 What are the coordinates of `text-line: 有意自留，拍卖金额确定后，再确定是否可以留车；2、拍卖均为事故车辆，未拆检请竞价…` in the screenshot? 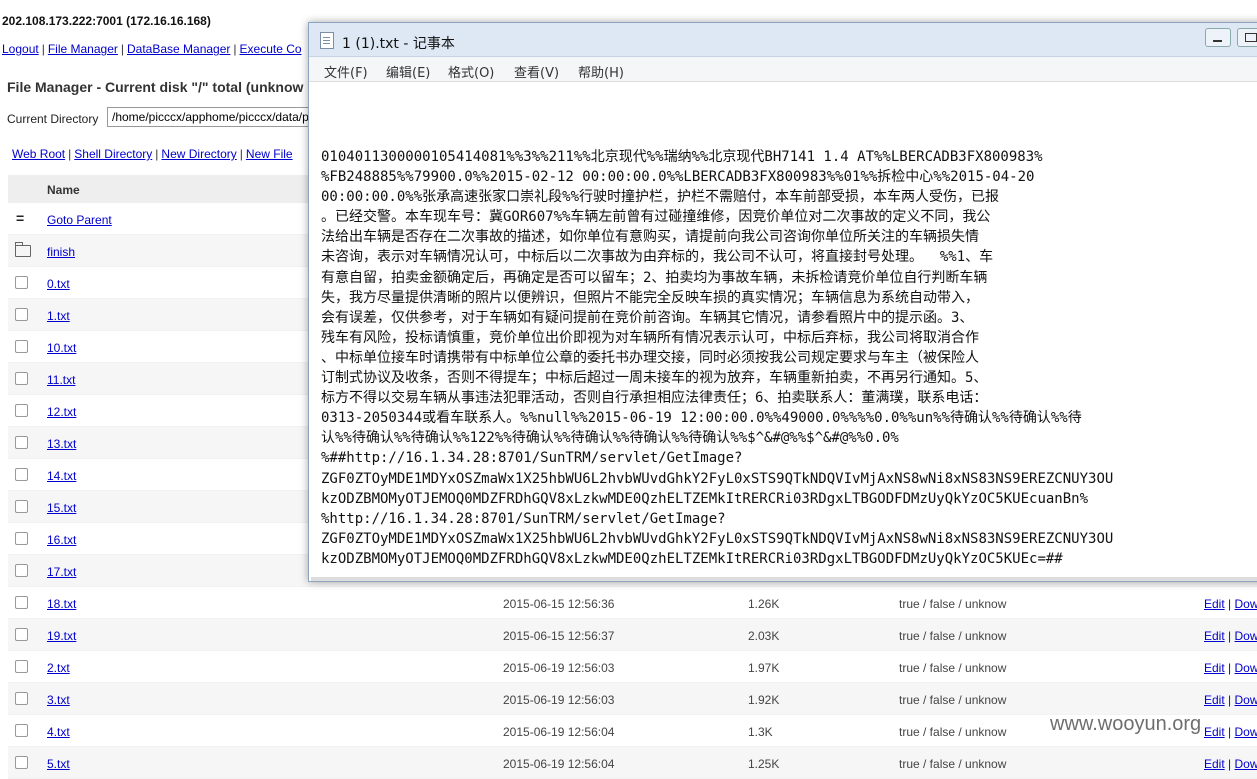 It's located at (654, 277).